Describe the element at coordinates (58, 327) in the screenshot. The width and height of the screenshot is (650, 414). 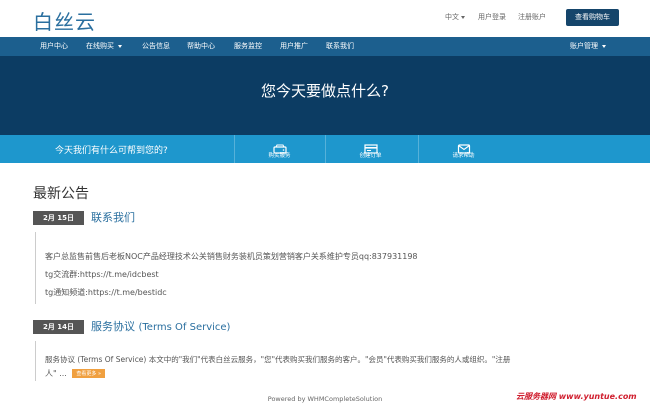
I see `announcement-date-badge: 2月 14日` at that location.